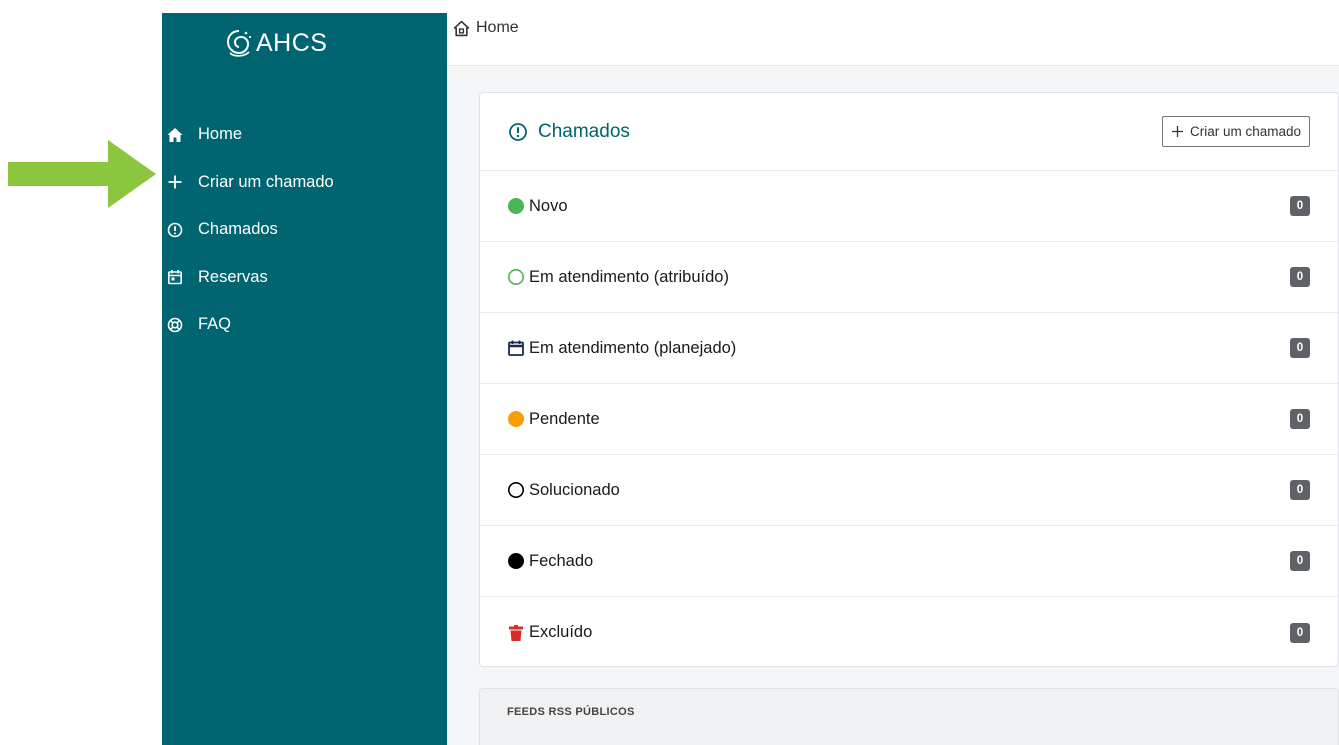  What do you see at coordinates (175, 135) in the screenshot?
I see `home-icon` at bounding box center [175, 135].